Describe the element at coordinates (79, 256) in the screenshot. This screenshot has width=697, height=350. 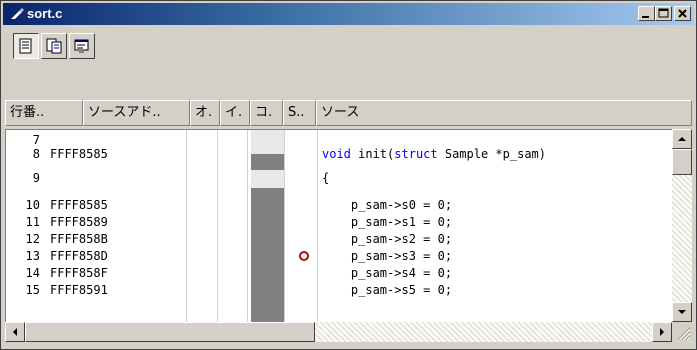
I see `source-address: FFFF858D` at that location.